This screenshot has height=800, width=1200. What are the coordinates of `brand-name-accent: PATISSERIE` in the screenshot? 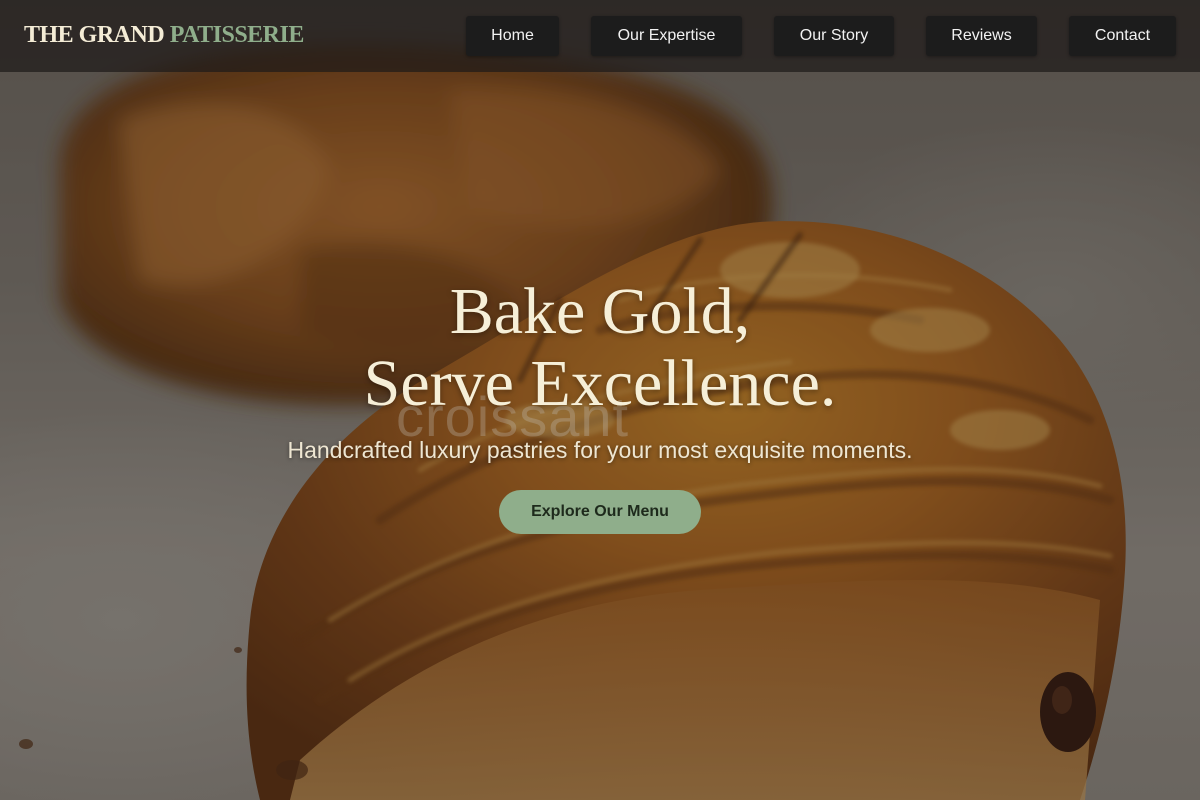 It's located at (237, 35).